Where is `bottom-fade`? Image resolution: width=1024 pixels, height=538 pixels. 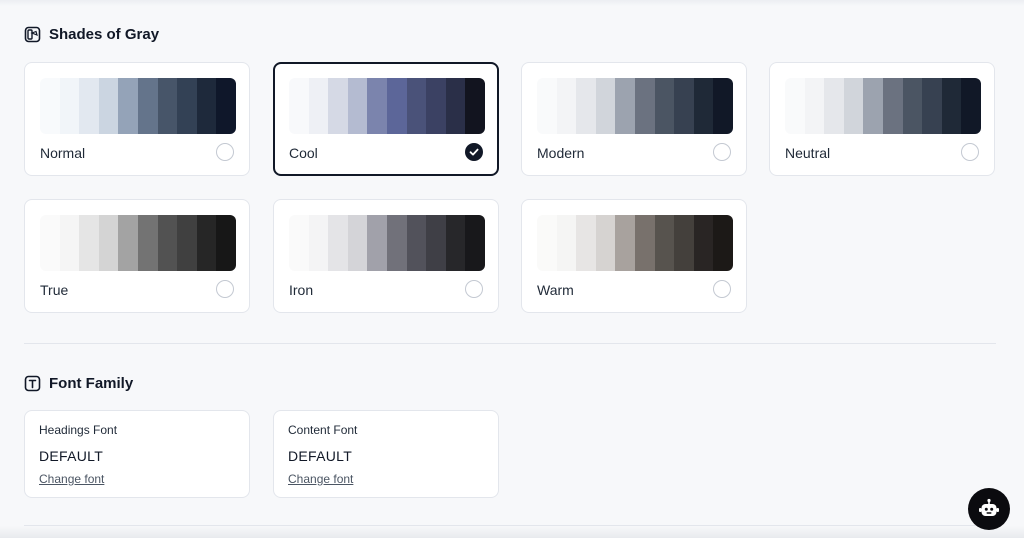 bottom-fade is located at coordinates (512, 532).